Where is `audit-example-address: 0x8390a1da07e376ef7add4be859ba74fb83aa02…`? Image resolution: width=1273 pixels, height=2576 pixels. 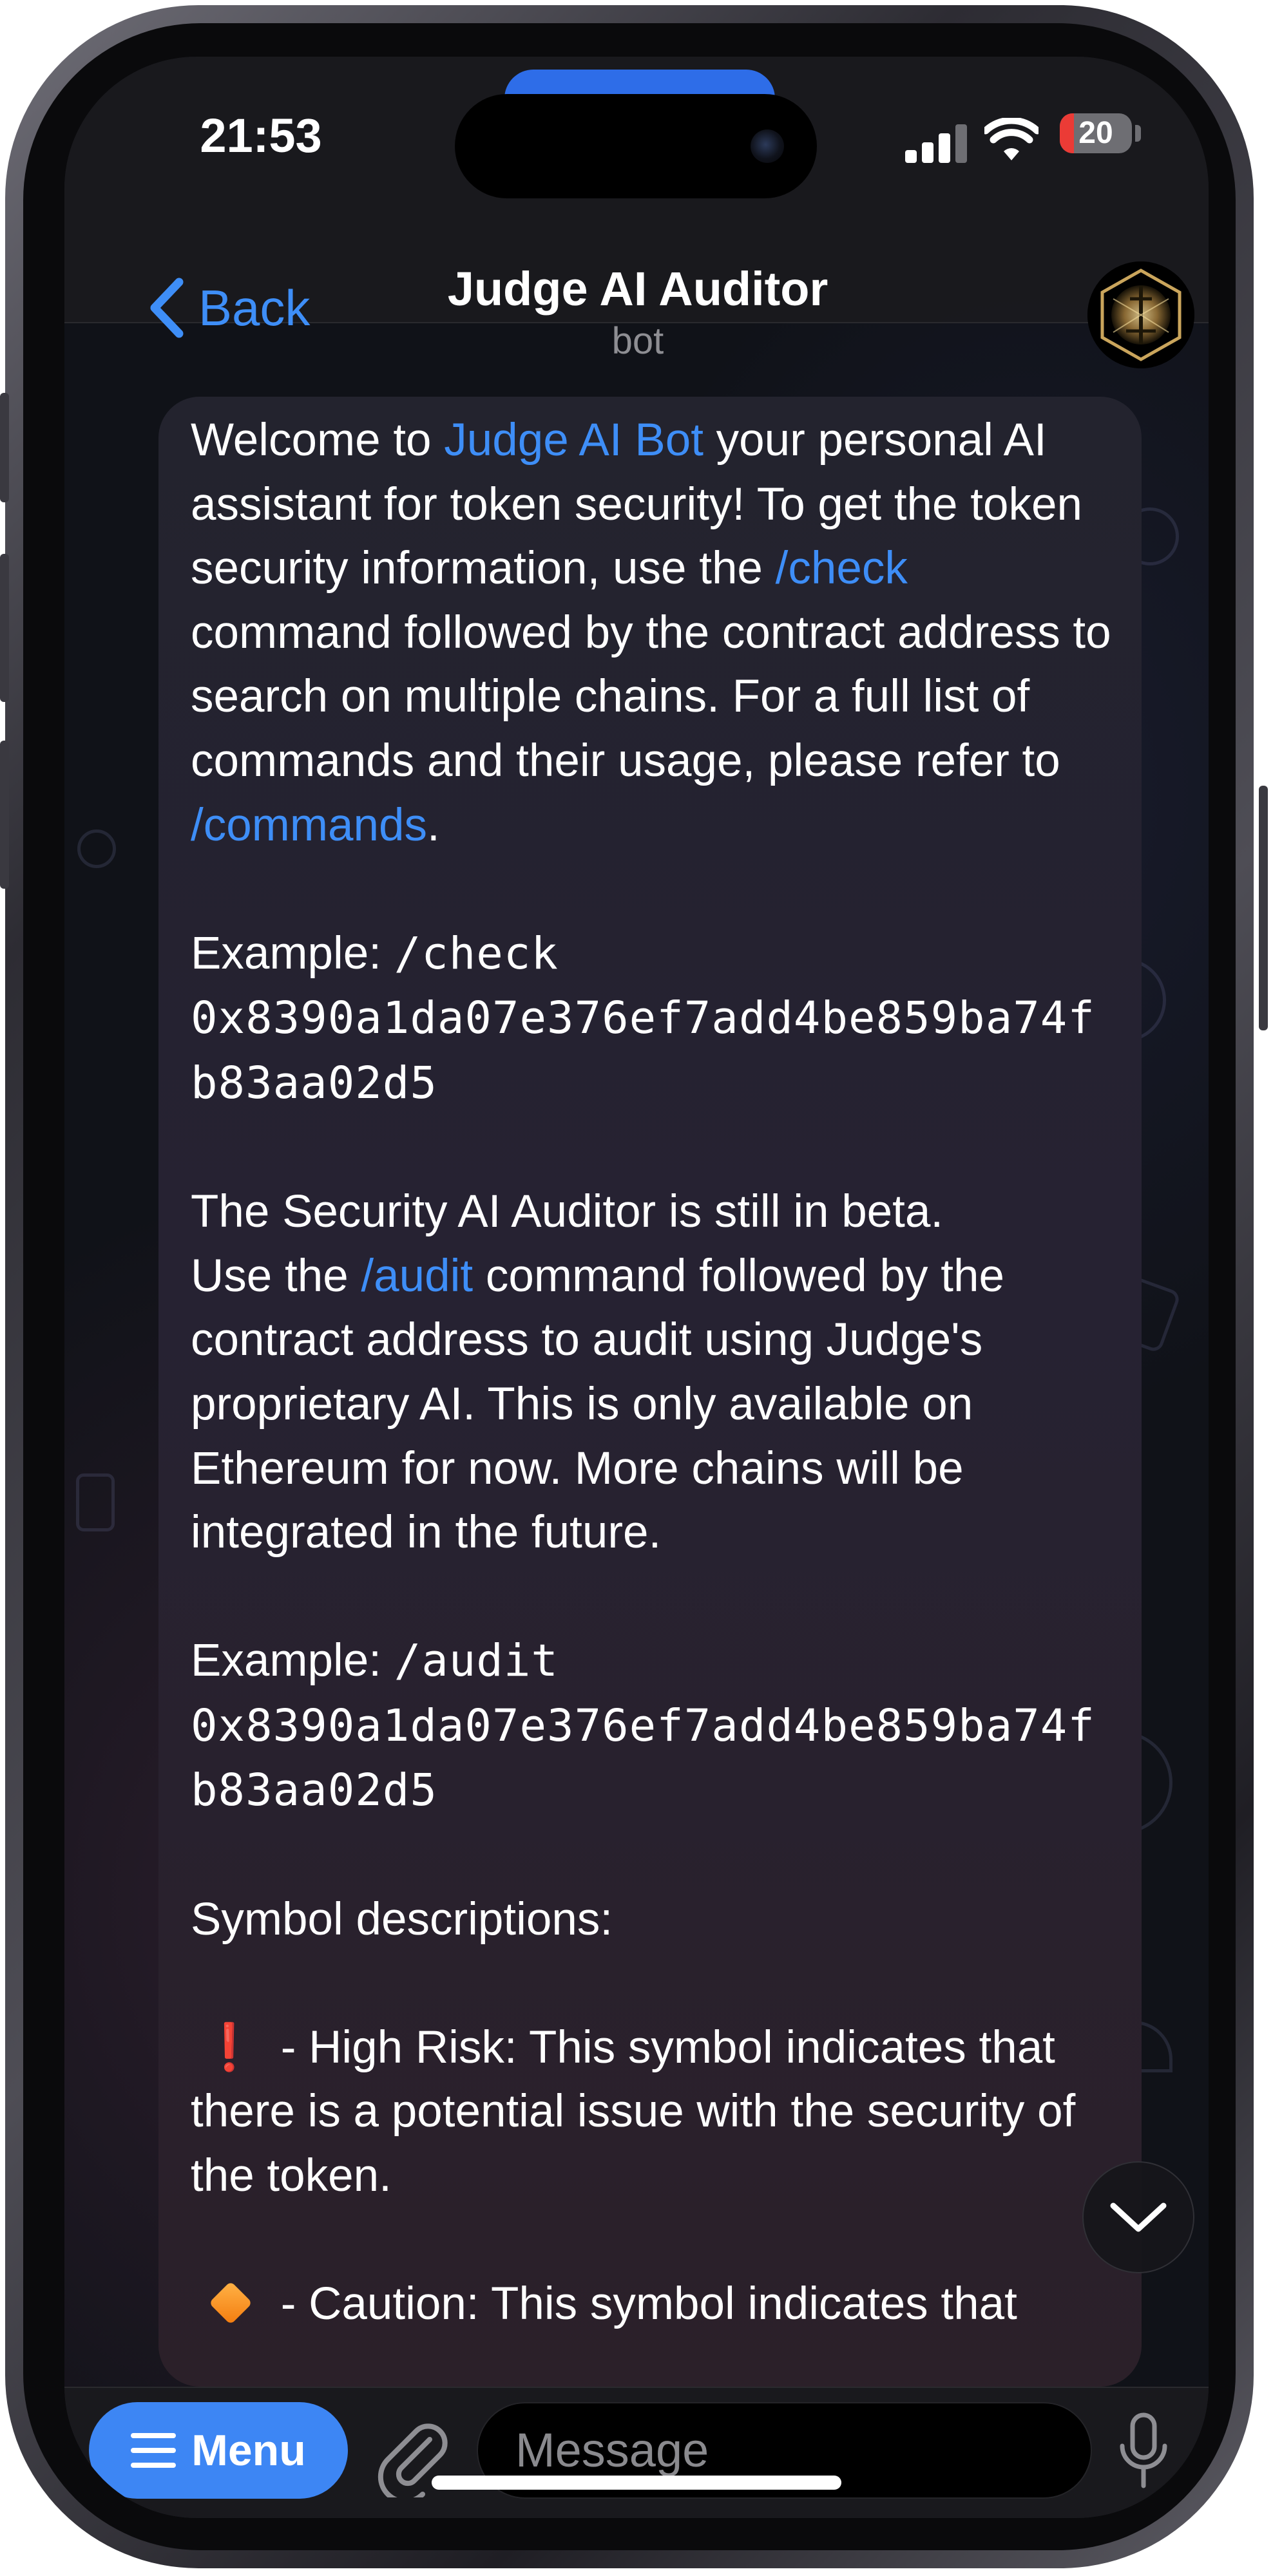 audit-example-address: 0x8390a1da07e376ef7add4be859ba74fb83aa02… is located at coordinates (643, 1758).